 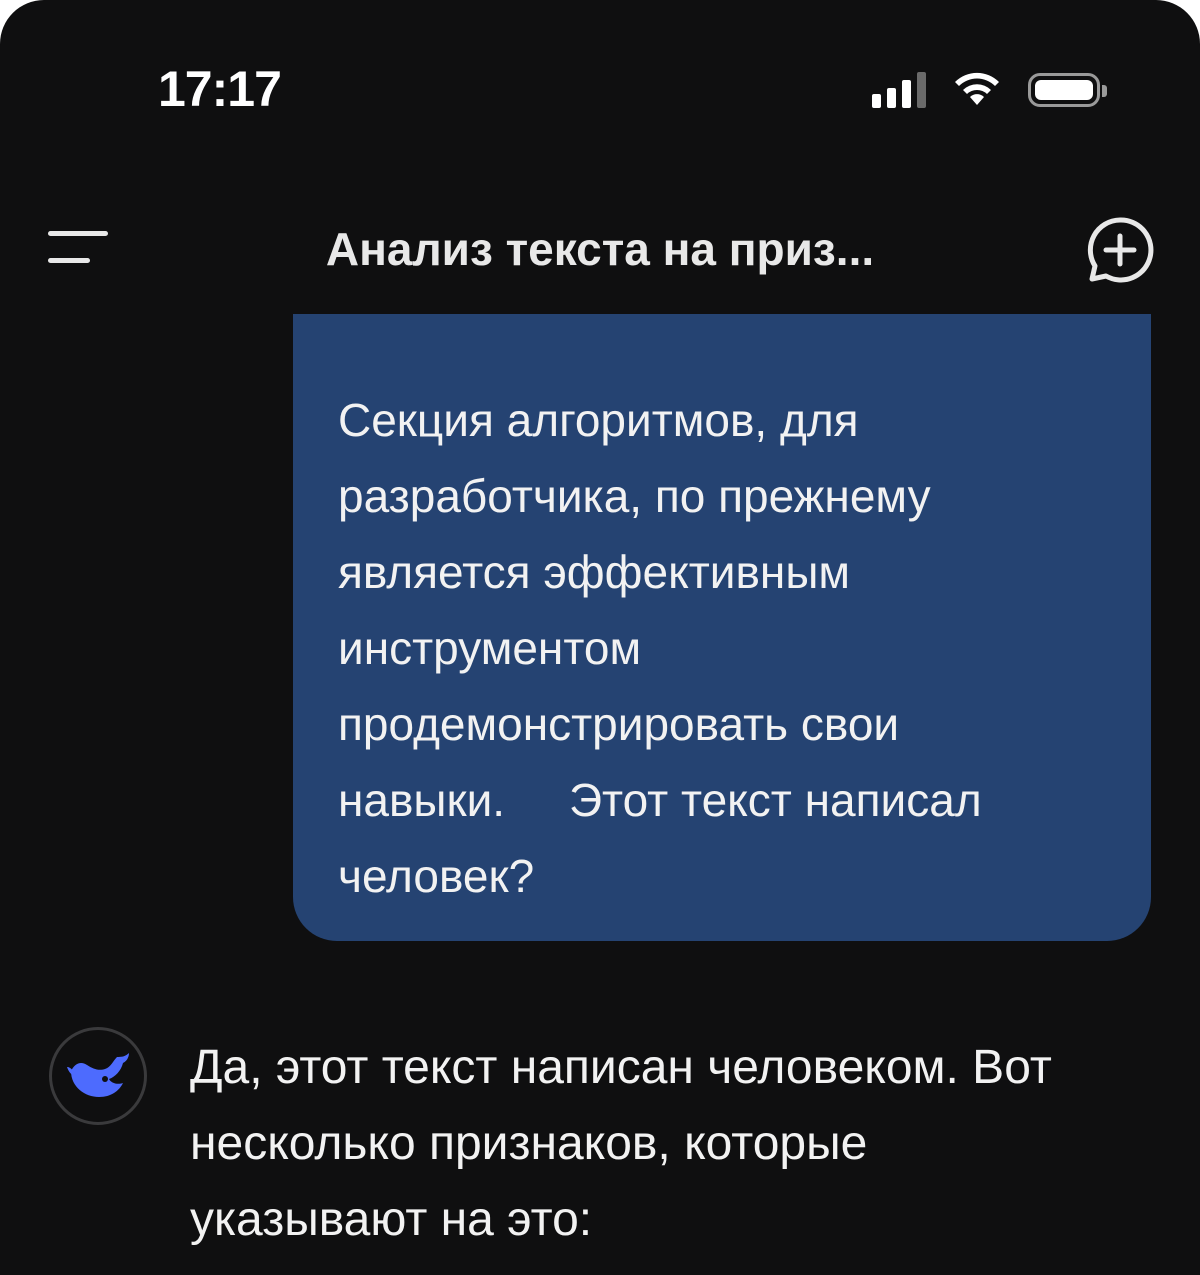 What do you see at coordinates (977, 90) in the screenshot?
I see `wifi-icon` at bounding box center [977, 90].